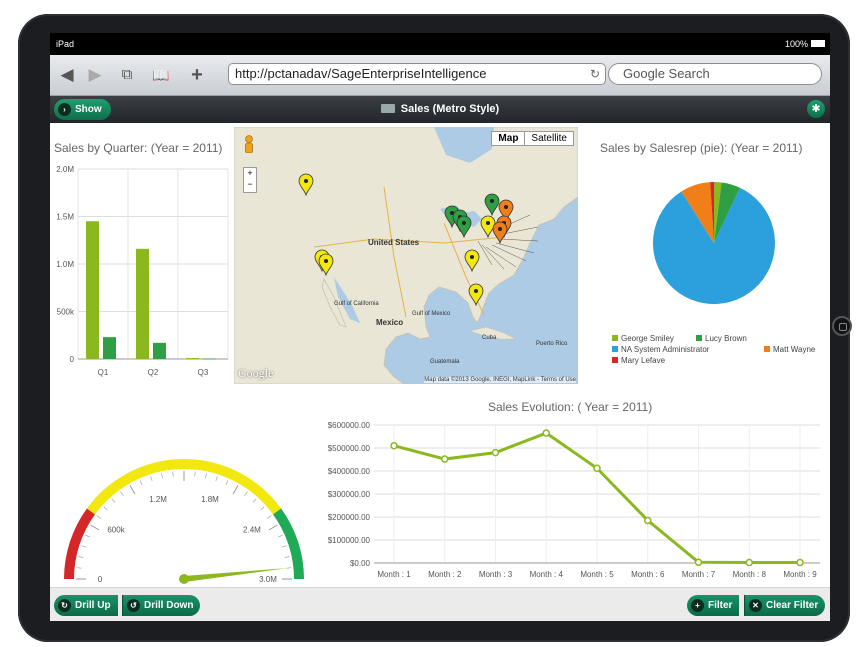 The height and width of the screenshot is (647, 864). I want to click on line-y-tick-label: $200000.00, so click(349, 517).